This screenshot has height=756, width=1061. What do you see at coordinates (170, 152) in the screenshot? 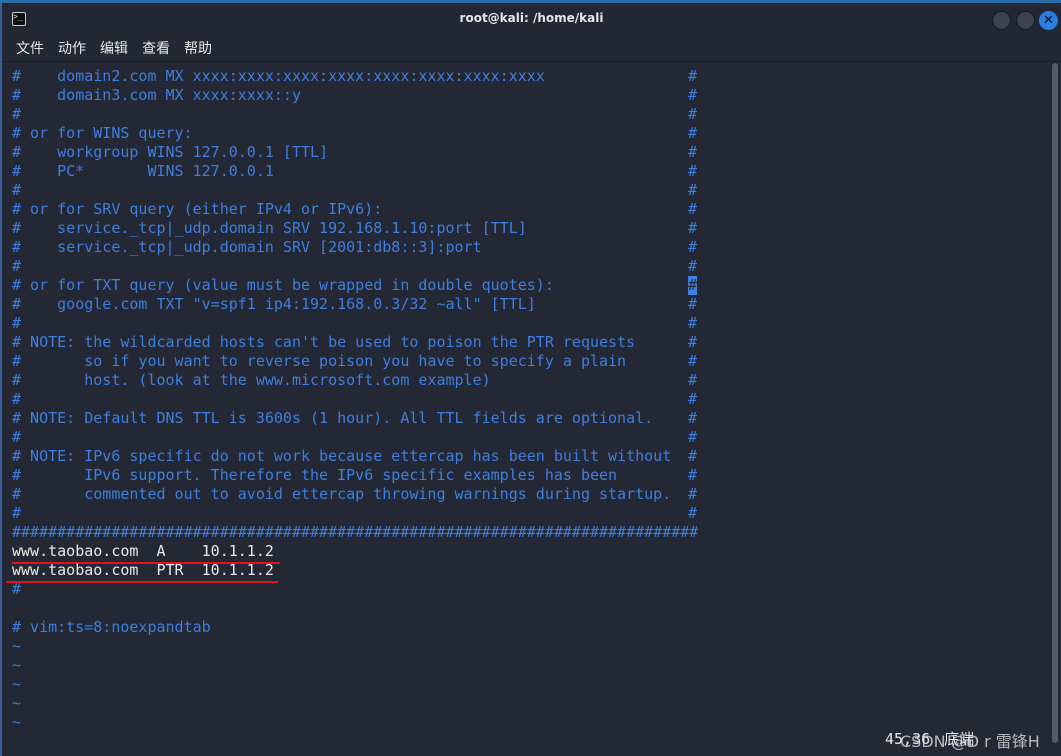
I see `line-text: # workgroup WINS 127.0.0.1 [TTL]` at bounding box center [170, 152].